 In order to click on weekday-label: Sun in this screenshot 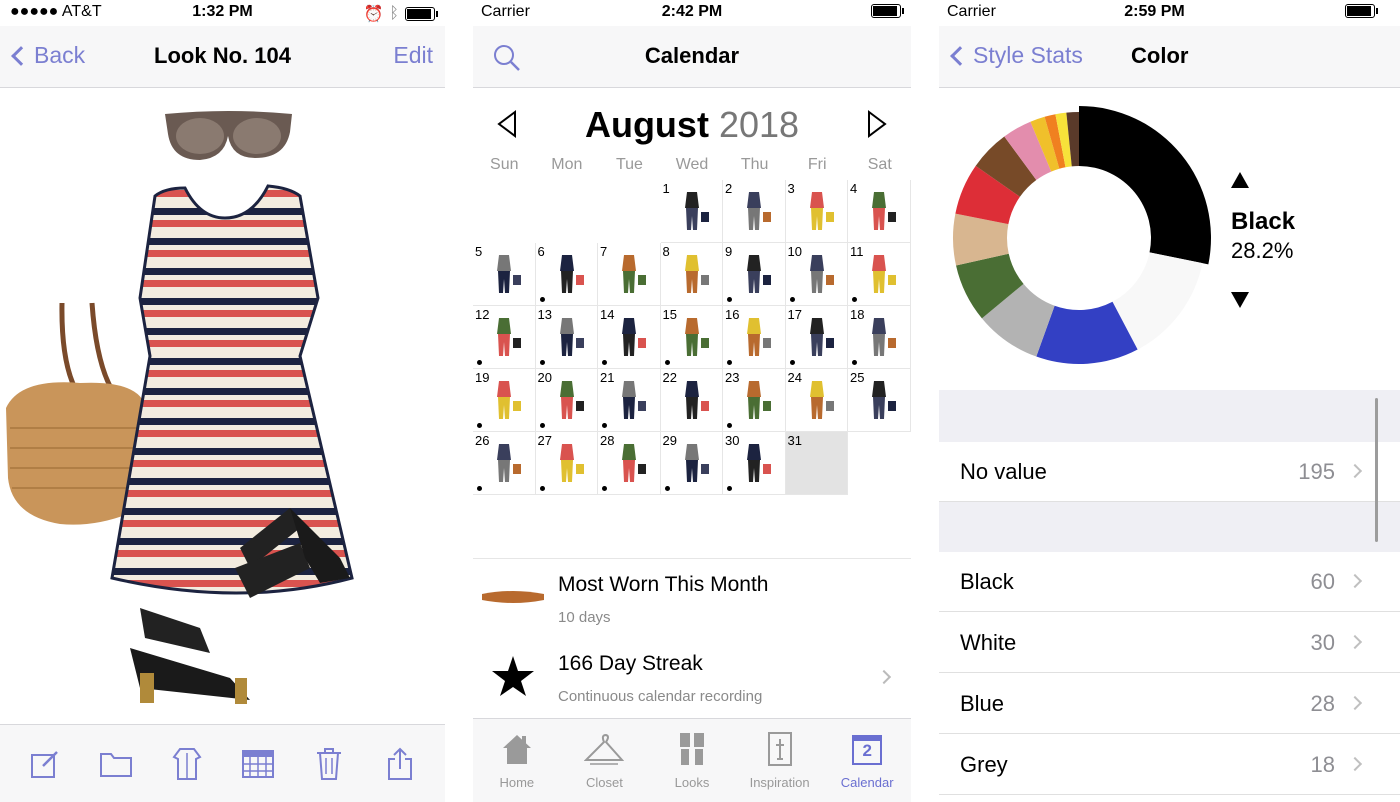, I will do `click(504, 164)`.